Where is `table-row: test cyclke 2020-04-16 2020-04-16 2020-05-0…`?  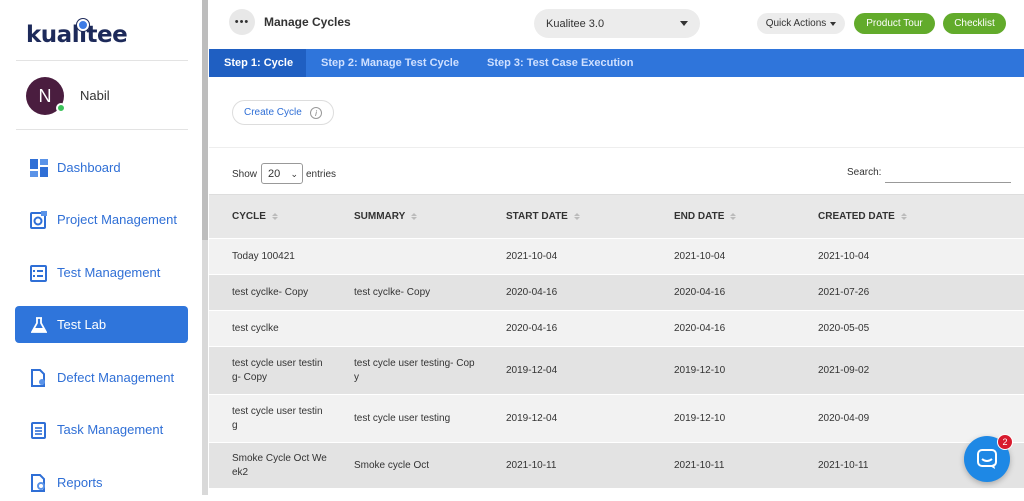
table-row: test cyclke 2020-04-16 2020-04-16 2020-05-0… is located at coordinates (616, 328).